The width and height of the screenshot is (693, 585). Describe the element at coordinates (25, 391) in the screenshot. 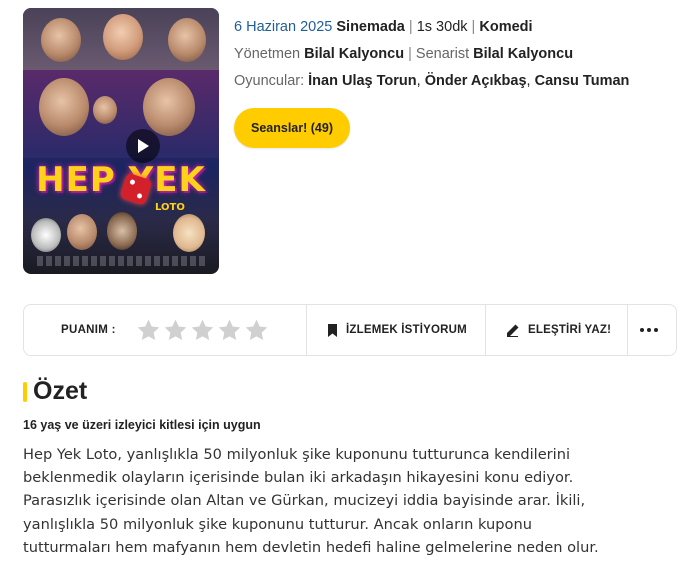

I see `heading-accent-bar` at that location.